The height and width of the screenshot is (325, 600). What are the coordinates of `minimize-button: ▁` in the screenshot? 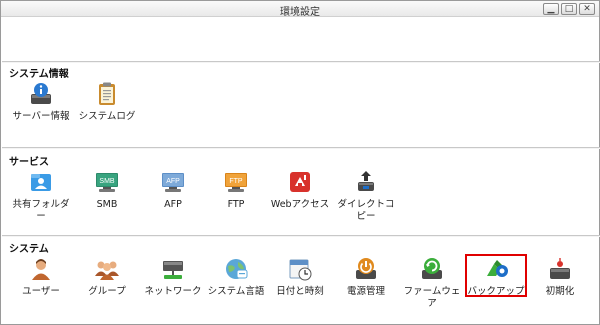 It's located at (551, 9).